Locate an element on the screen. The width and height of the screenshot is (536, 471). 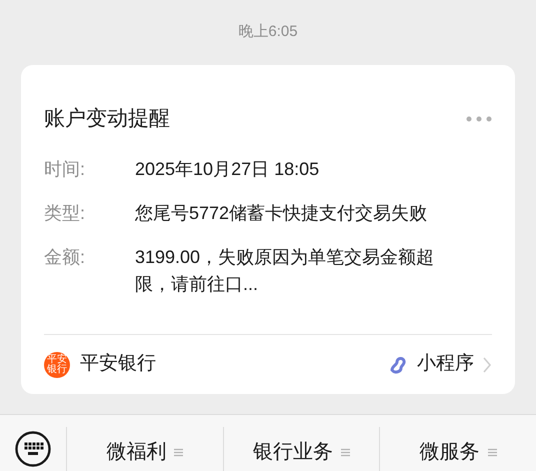
logo-text: 银行 is located at coordinates (57, 369).